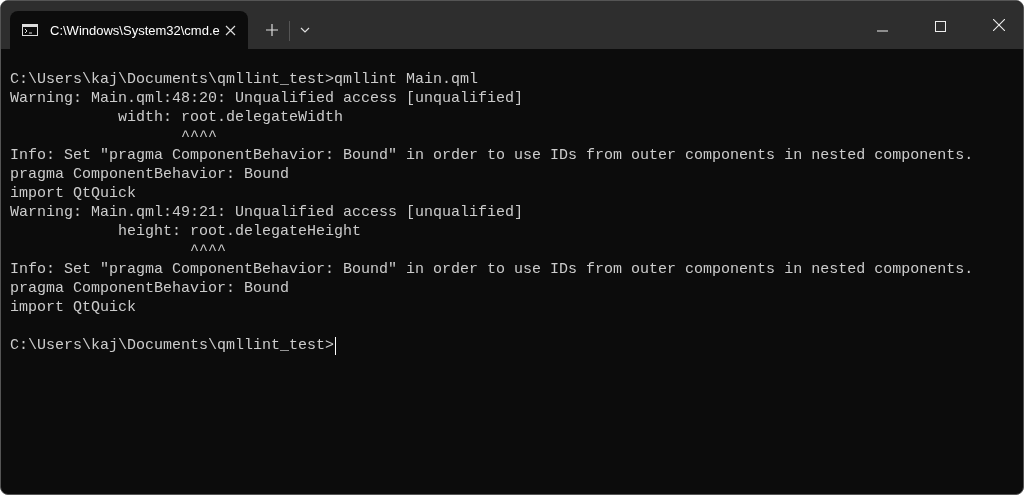  I want to click on command-prompt: C:\Users\kaj\Documents\qmllint_test>, so click(172, 345).